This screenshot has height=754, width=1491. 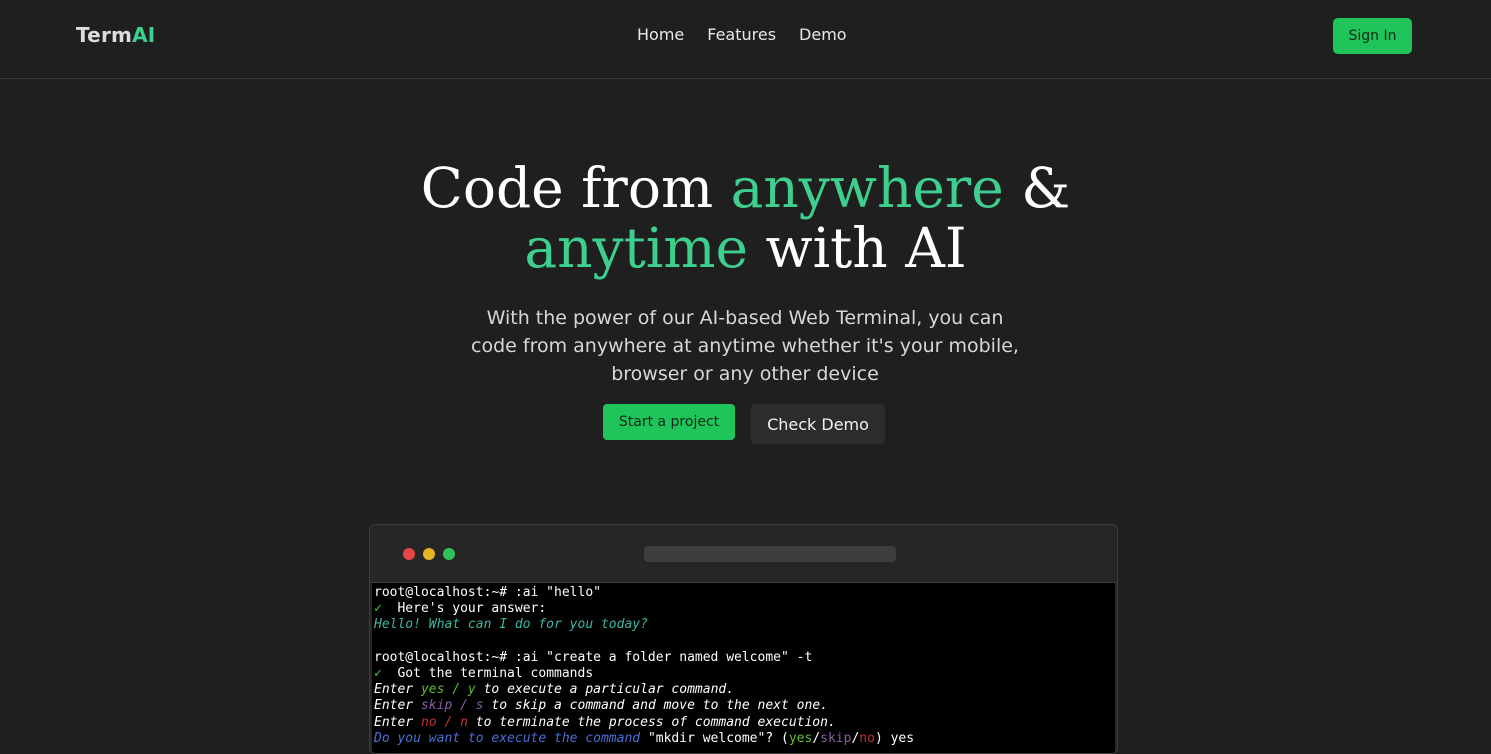 I want to click on nav-link-demo: Demo, so click(x=823, y=34).